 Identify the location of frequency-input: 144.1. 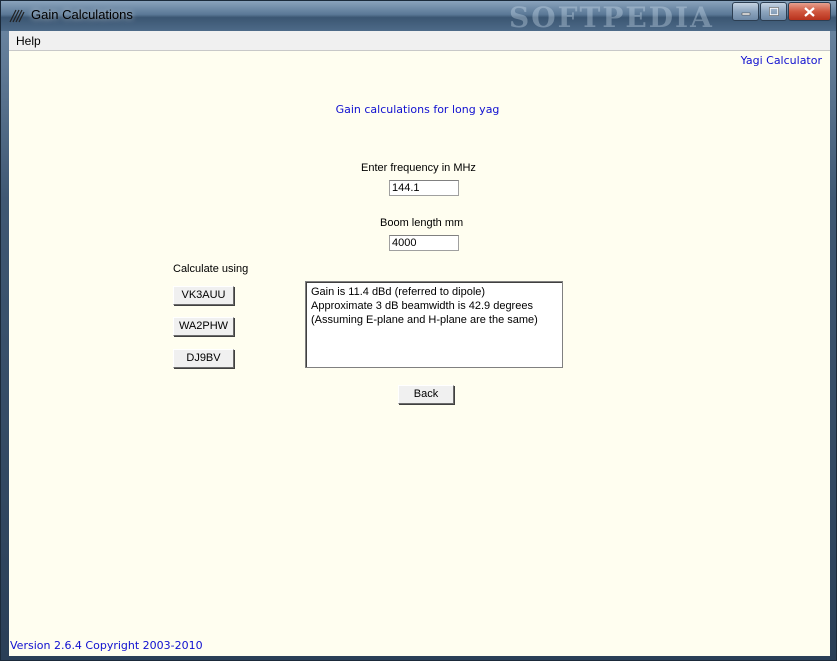
(424, 188).